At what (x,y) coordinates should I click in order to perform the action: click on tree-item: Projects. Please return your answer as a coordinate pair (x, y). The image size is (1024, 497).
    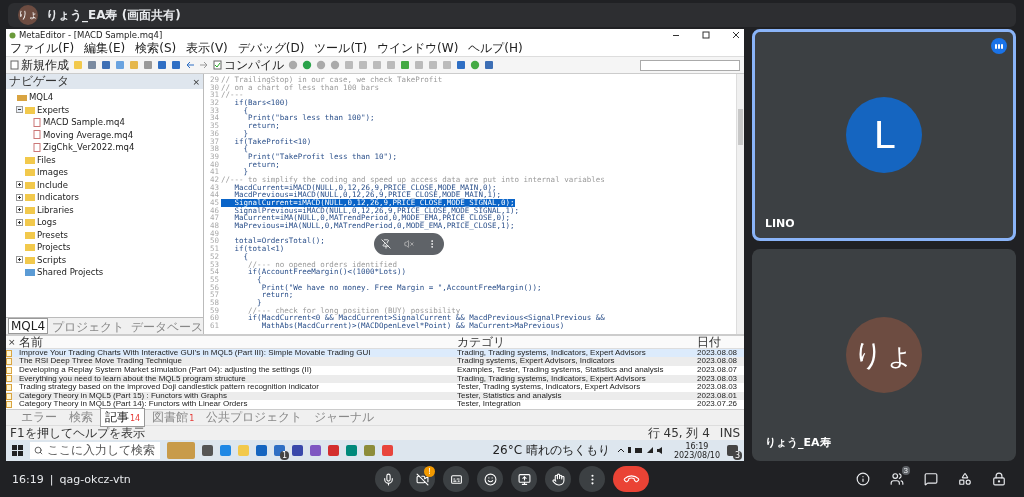
    Looking at the image, I should click on (54, 247).